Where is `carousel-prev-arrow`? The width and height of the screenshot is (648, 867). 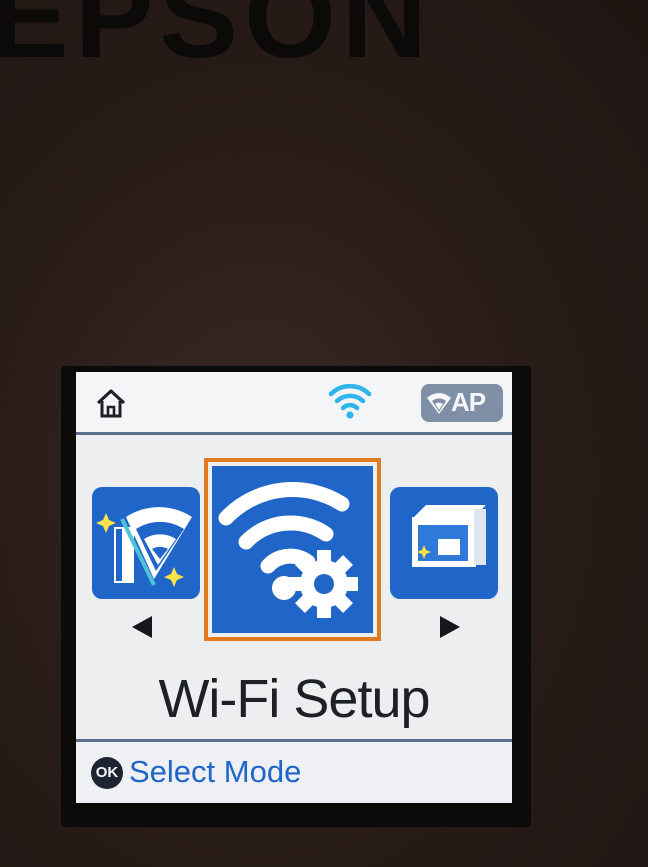
carousel-prev-arrow is located at coordinates (142, 627).